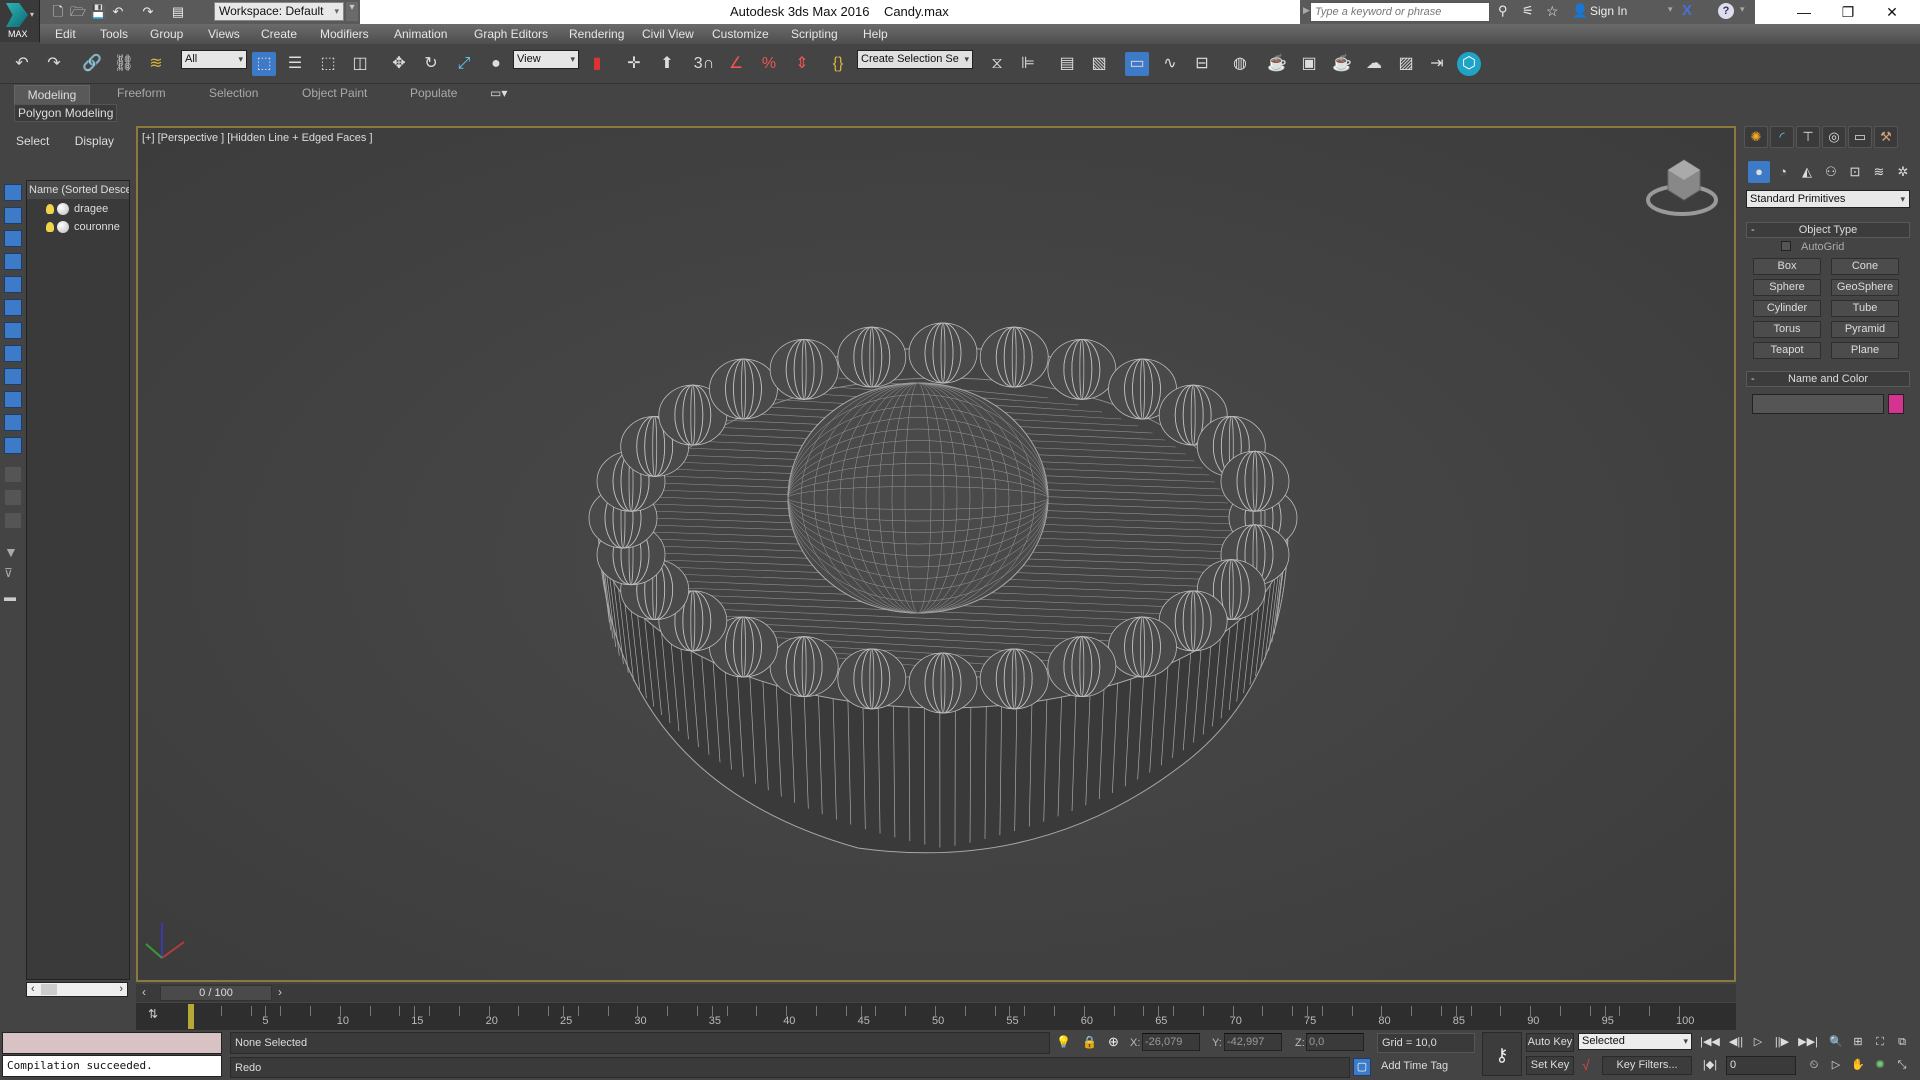 The width and height of the screenshot is (1920, 1080). Describe the element at coordinates (1580, 11) in the screenshot. I see `user-icon: 👤` at that location.